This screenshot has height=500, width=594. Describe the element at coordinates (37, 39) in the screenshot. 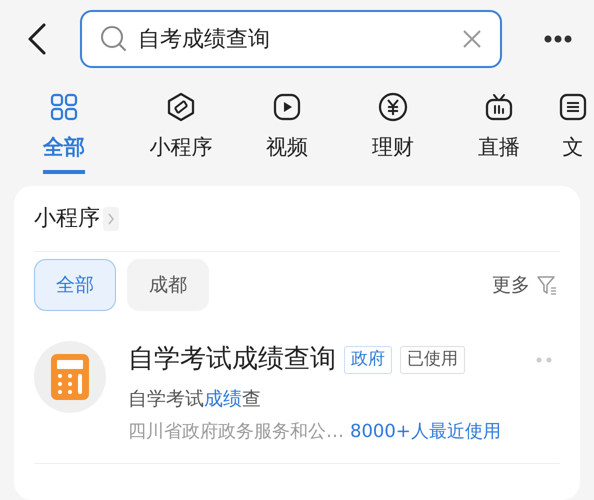

I see `back-icon` at that location.